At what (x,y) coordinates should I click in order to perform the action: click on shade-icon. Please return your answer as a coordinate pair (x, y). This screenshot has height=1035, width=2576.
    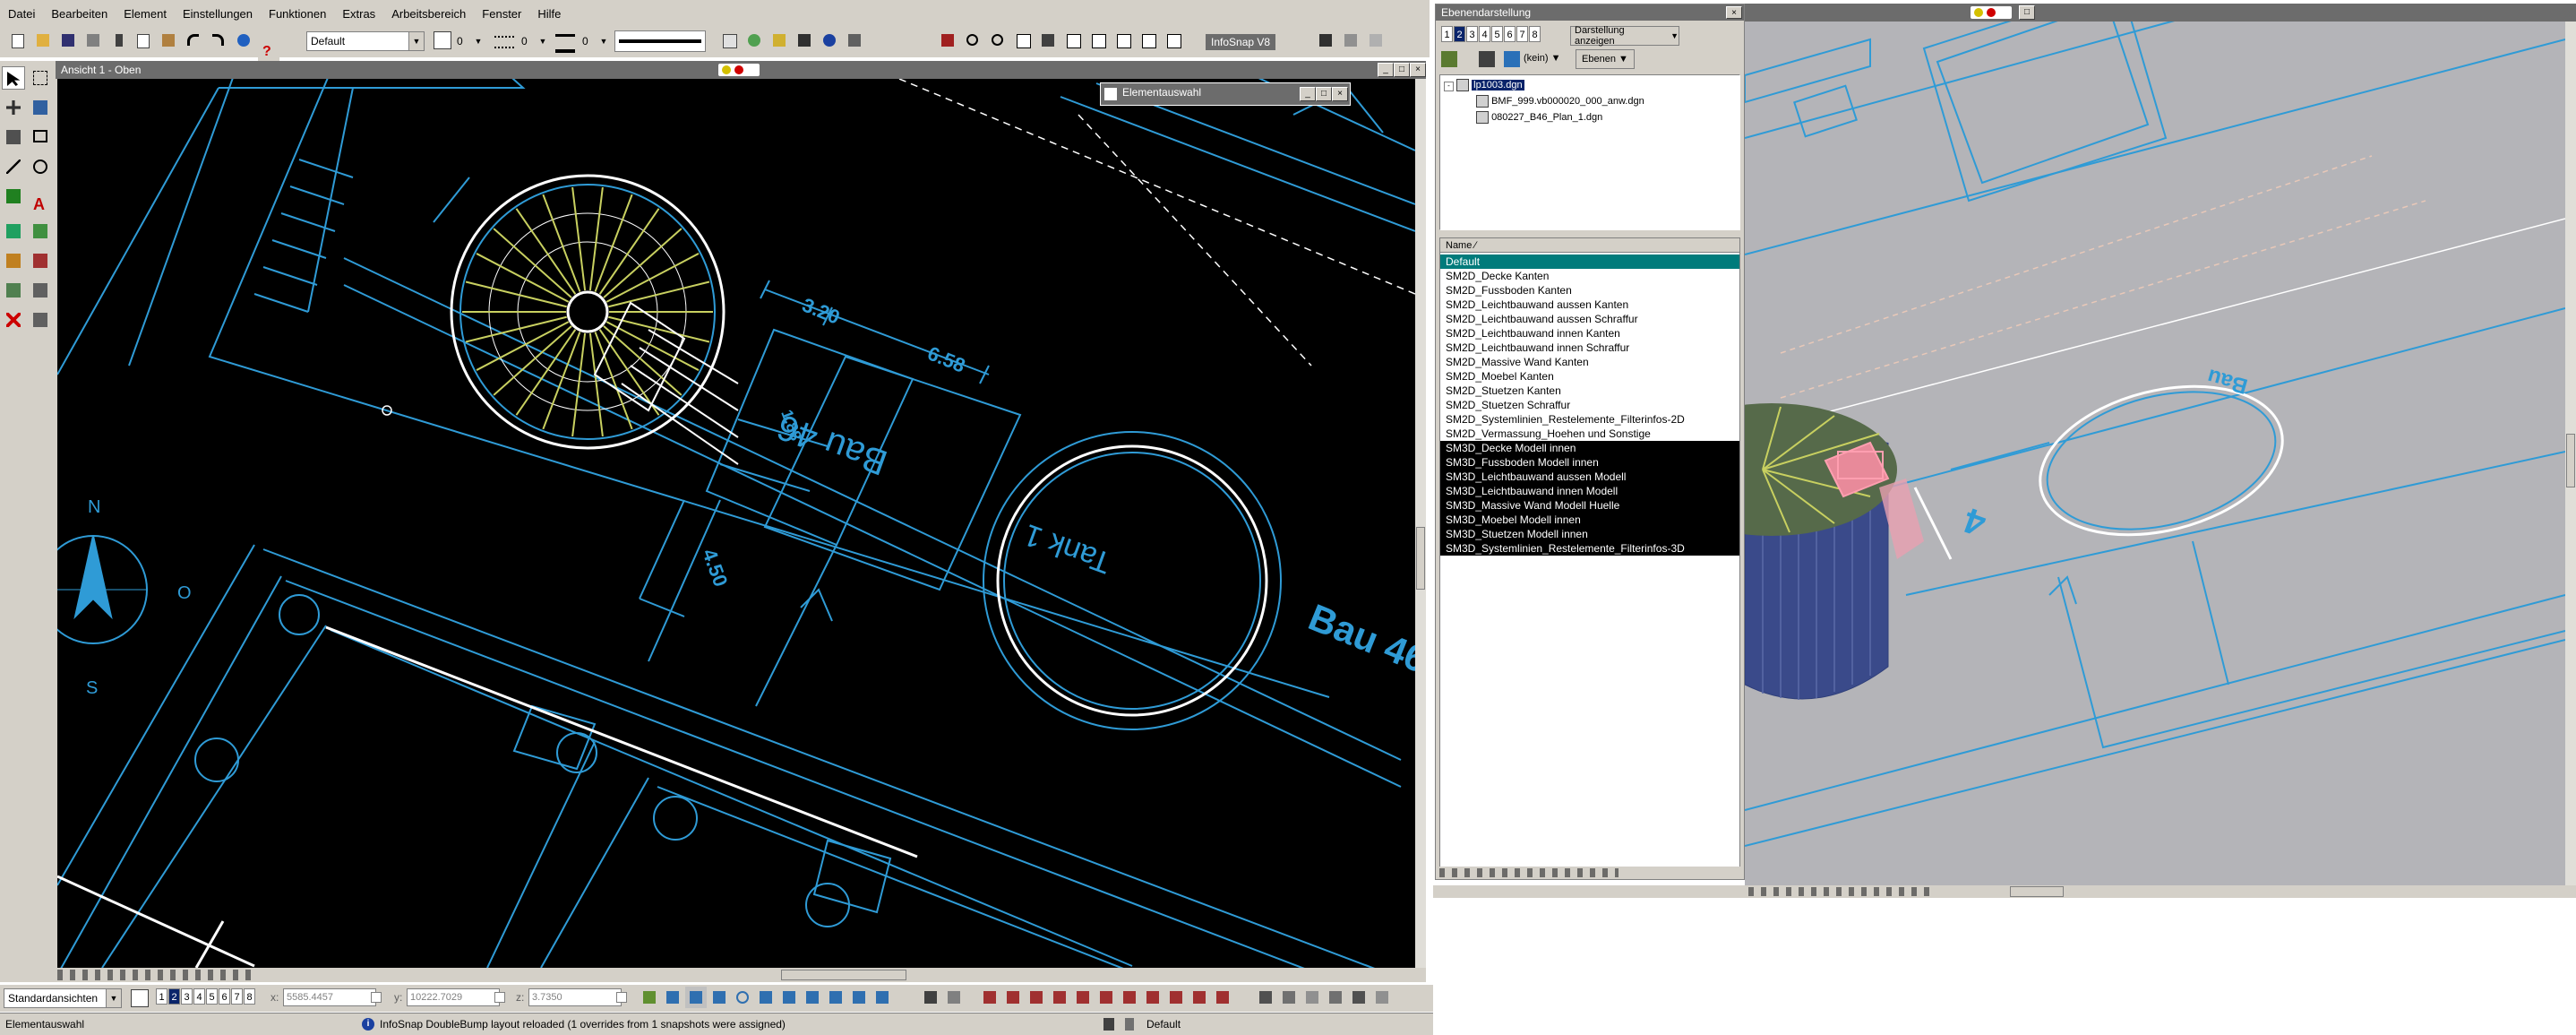
    Looking at the image, I should click on (1376, 40).